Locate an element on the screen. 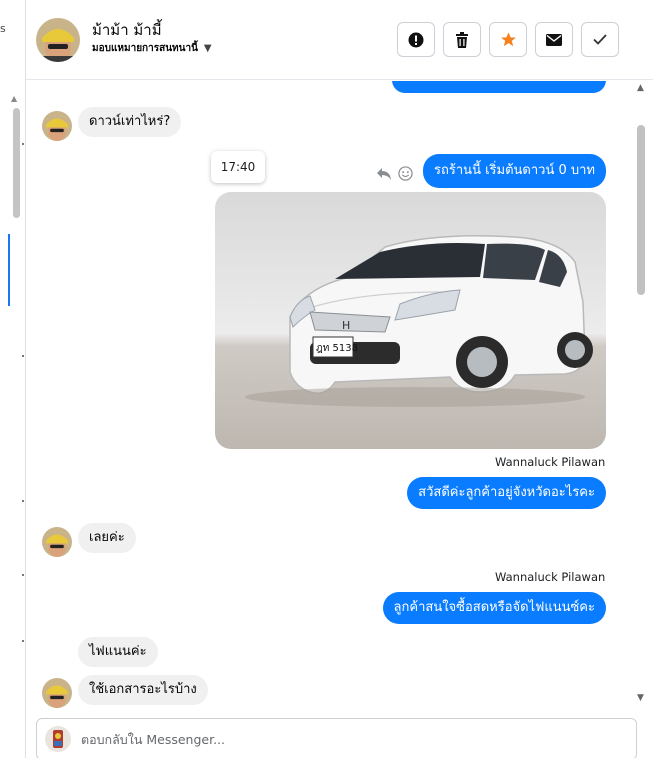 Image resolution: width=653 pixels, height=758 pixels. mark-done-button is located at coordinates (600, 39).